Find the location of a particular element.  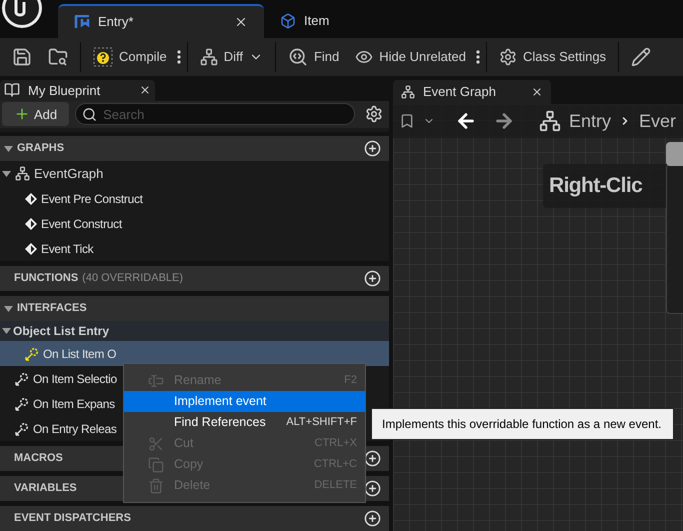

graph-name: EventGraph is located at coordinates (69, 173).